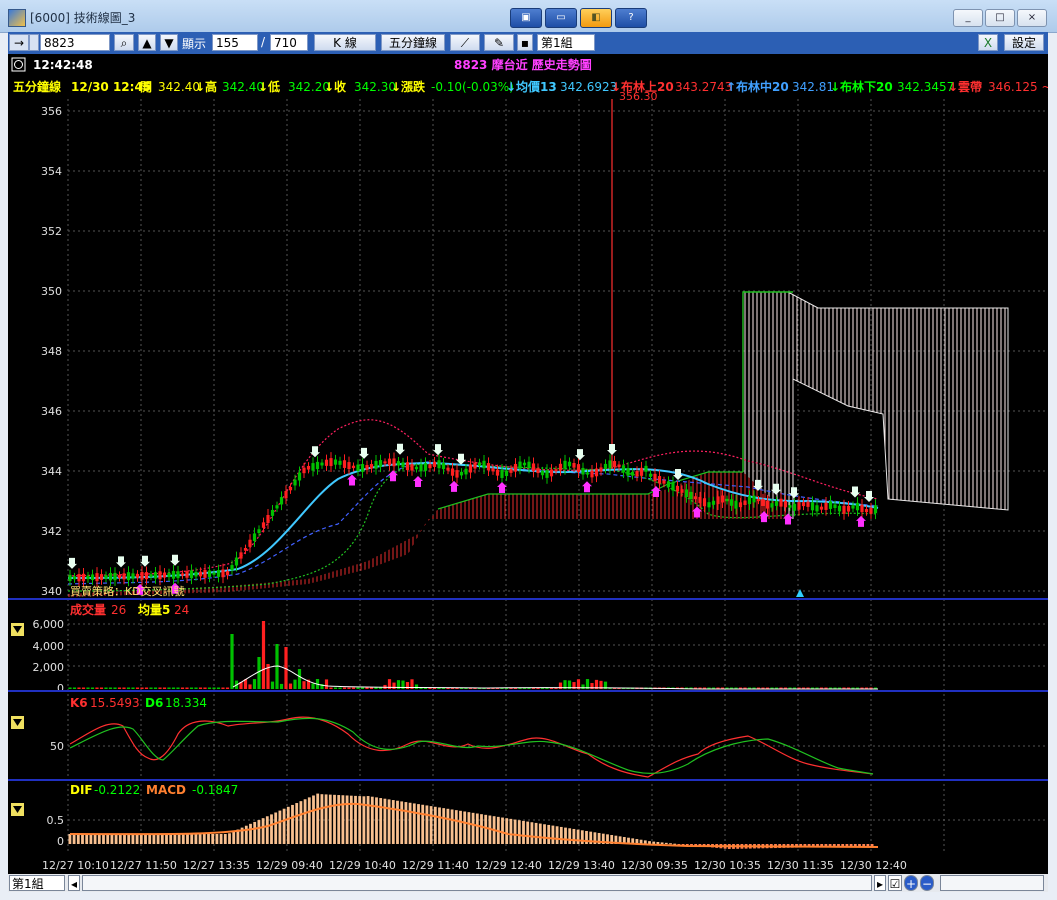  What do you see at coordinates (502, 487) in the screenshot?
I see `buy-signal-arrow` at bounding box center [502, 487].